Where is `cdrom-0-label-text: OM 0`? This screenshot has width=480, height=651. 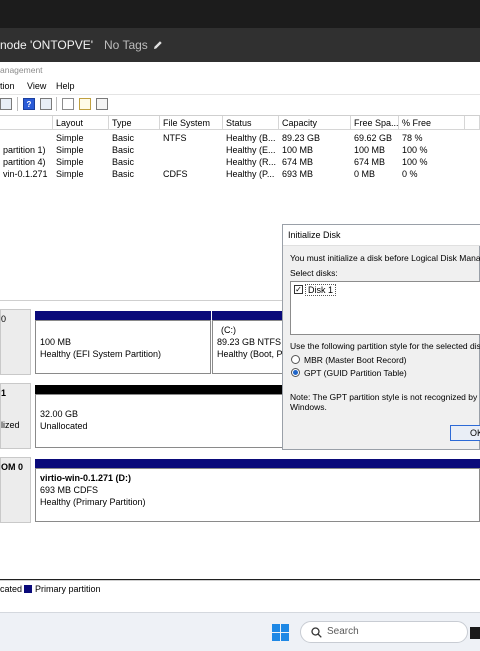 cdrom-0-label-text: OM 0 is located at coordinates (12, 467).